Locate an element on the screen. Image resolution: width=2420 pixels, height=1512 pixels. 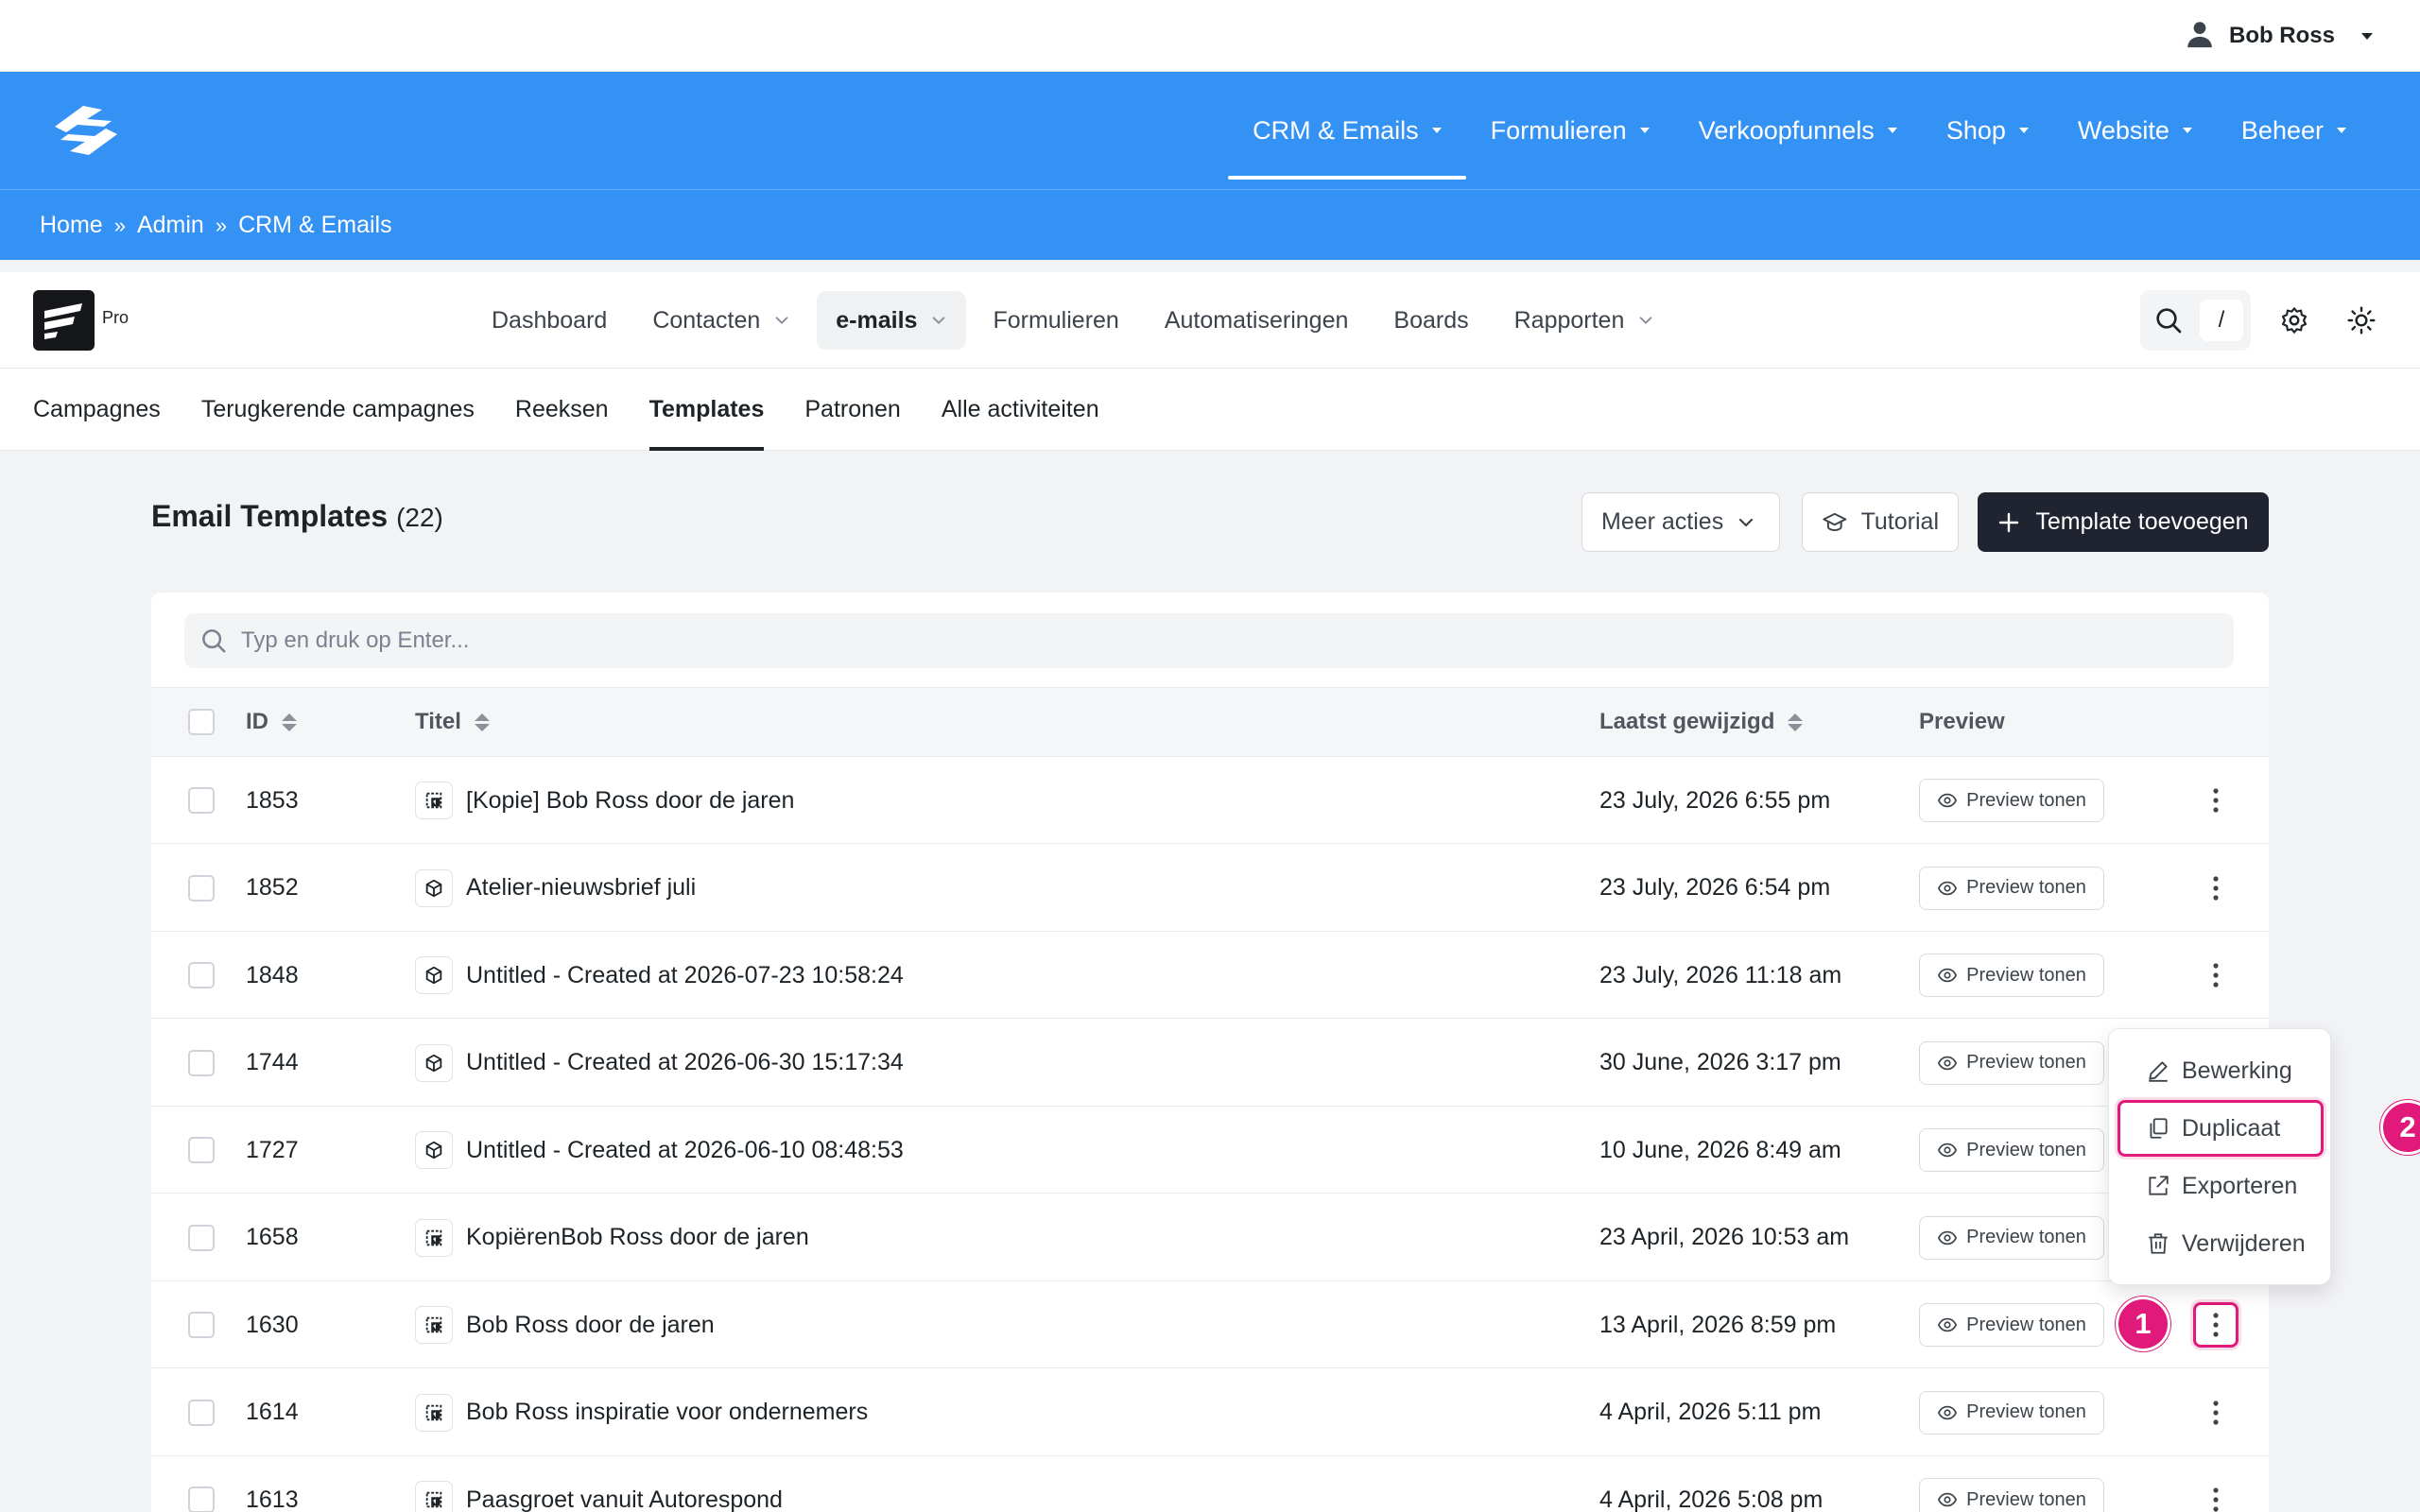
app-nav-dashboard: Dashboard is located at coordinates (550, 320).